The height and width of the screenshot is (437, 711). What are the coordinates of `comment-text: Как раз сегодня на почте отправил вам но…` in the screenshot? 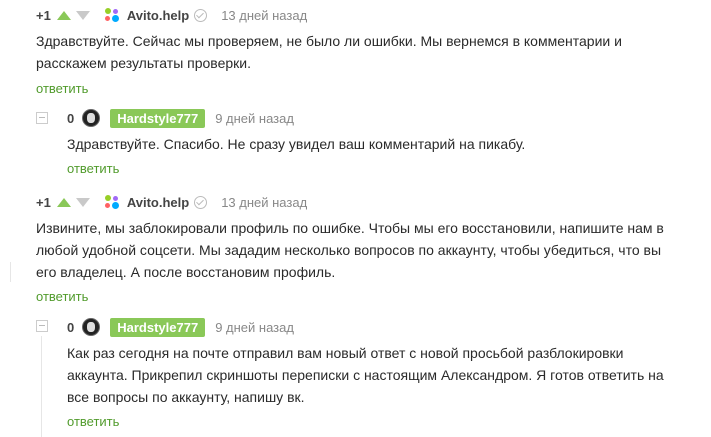 It's located at (365, 375).